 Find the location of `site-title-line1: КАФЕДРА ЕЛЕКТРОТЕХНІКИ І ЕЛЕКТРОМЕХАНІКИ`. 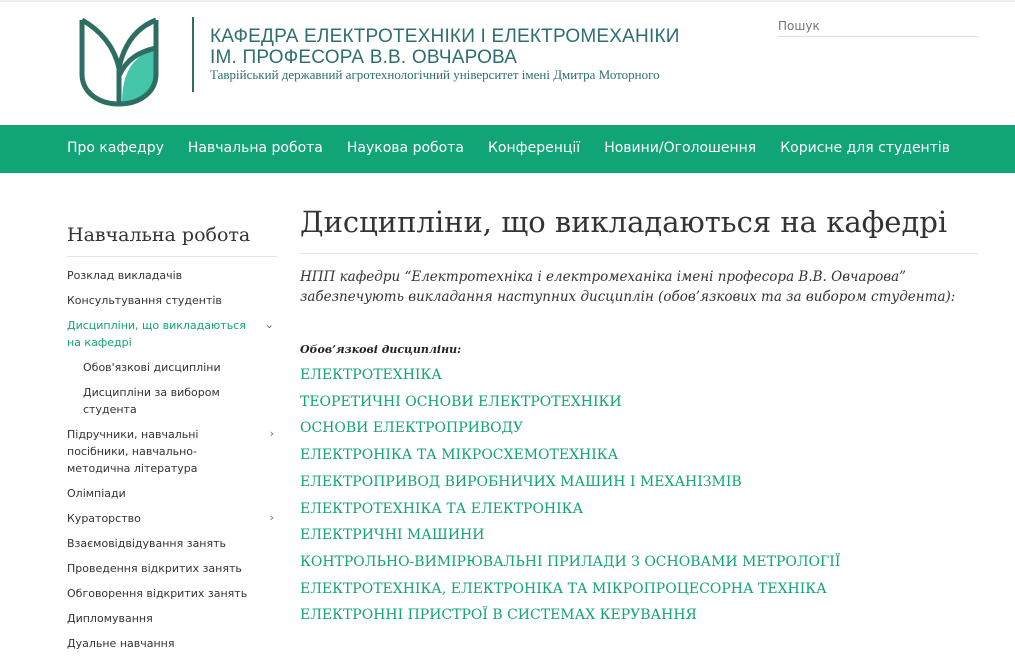

site-title-line1: КАФЕДРА ЕЛЕКТРОТЕХНІКИ І ЕЛЕКТРОМЕХАНІКИ is located at coordinates (445, 36).